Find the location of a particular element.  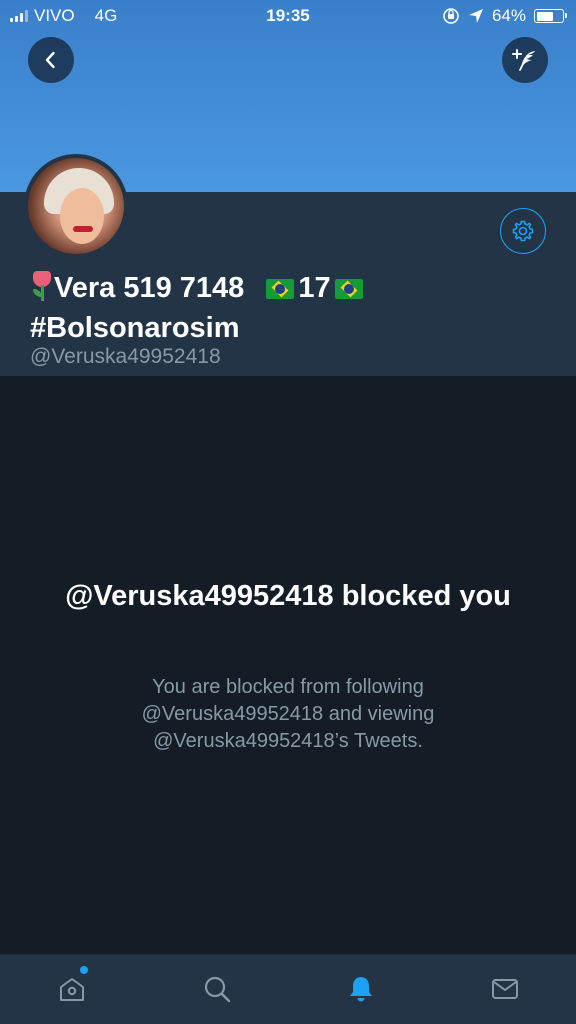

display-name-text: Vera 519 7148 is located at coordinates (149, 288).